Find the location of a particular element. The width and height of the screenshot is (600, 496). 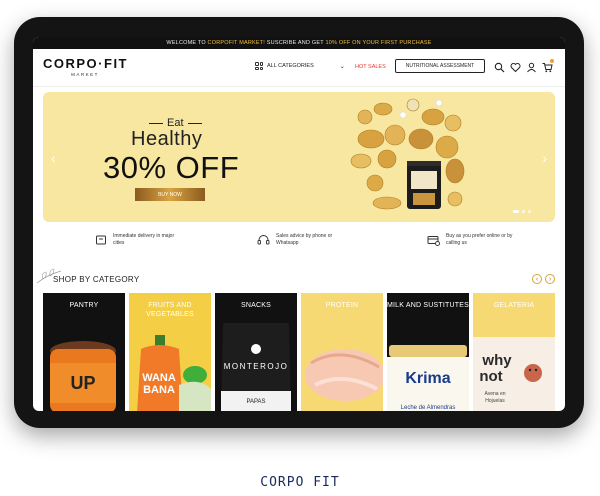

all-categories-dropdown: ALL CATEGORIES ⌄ is located at coordinates (300, 66).